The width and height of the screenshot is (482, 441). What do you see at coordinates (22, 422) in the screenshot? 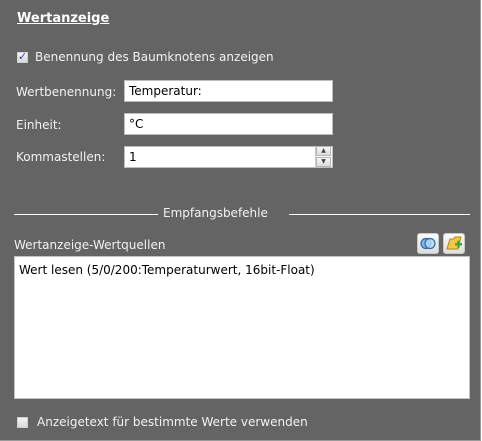
I see `custom-text-checkbox` at bounding box center [22, 422].